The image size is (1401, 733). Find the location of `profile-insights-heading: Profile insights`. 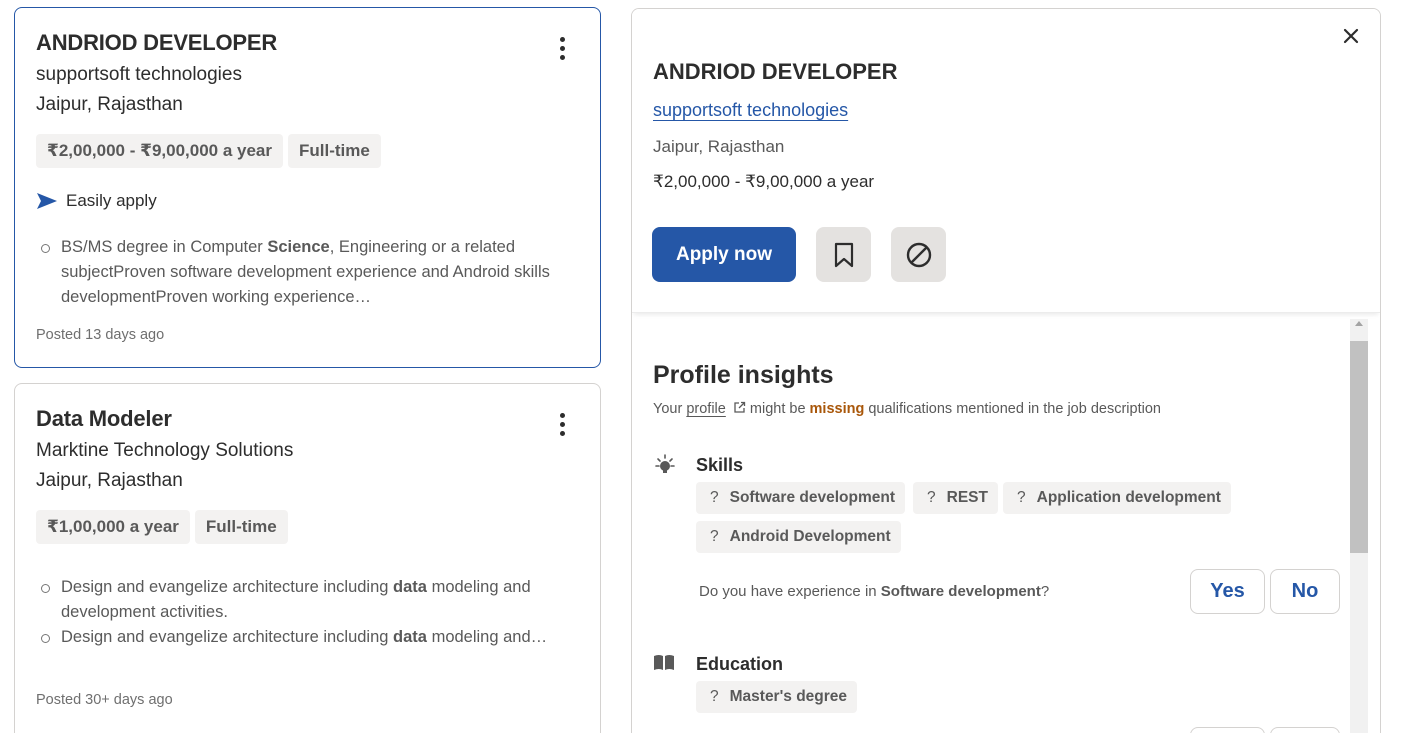

profile-insights-heading: Profile insights is located at coordinates (743, 375).